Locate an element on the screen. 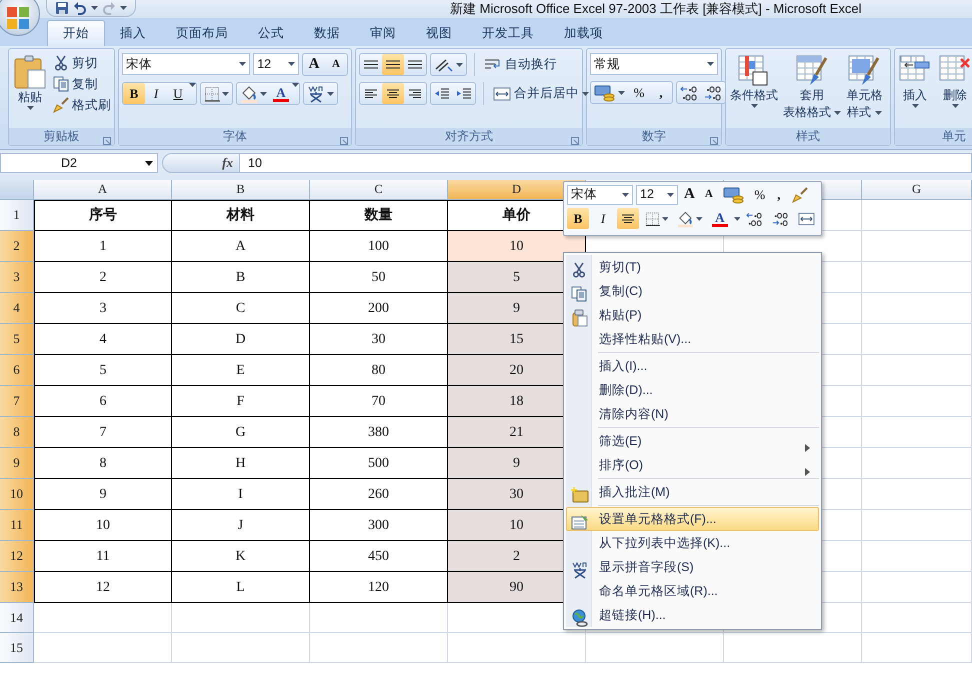 The height and width of the screenshot is (673, 972). merge-center-button: 合并后居中 is located at coordinates (541, 93).